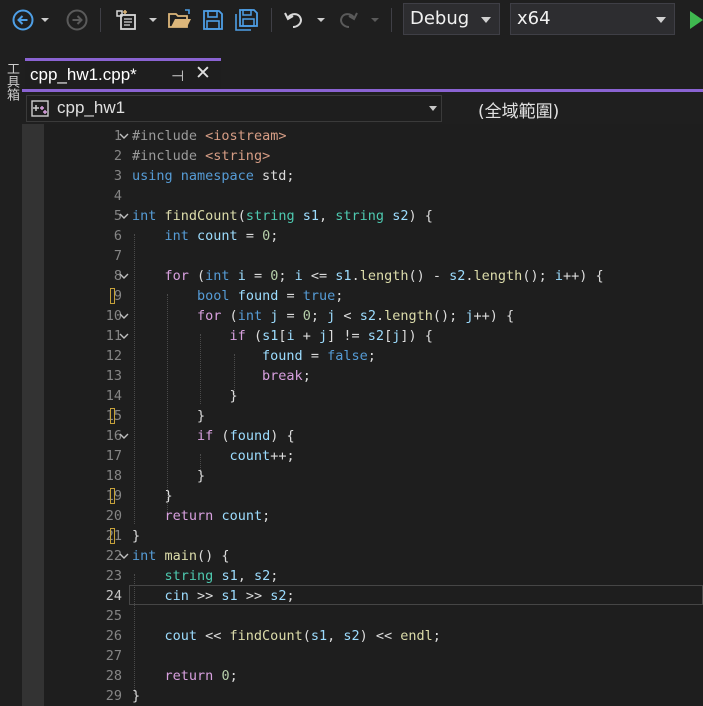 This screenshot has width=703, height=706. What do you see at coordinates (375, 20) in the screenshot?
I see `redo-dropdown` at bounding box center [375, 20].